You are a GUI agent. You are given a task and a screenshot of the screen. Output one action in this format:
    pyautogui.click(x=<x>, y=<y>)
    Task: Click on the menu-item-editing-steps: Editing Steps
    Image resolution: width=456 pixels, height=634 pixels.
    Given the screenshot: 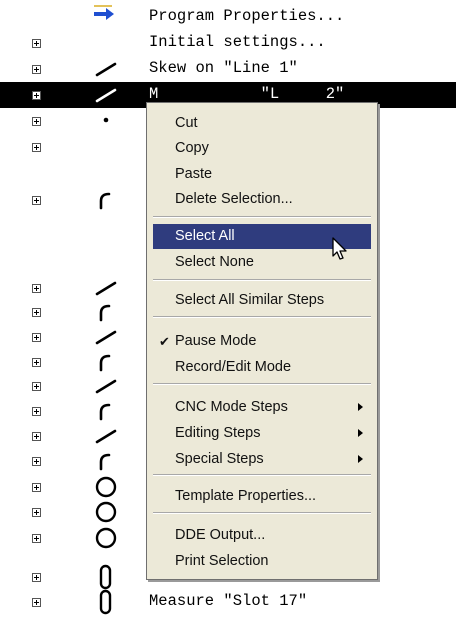 What is the action you would take?
    pyautogui.click(x=262, y=433)
    